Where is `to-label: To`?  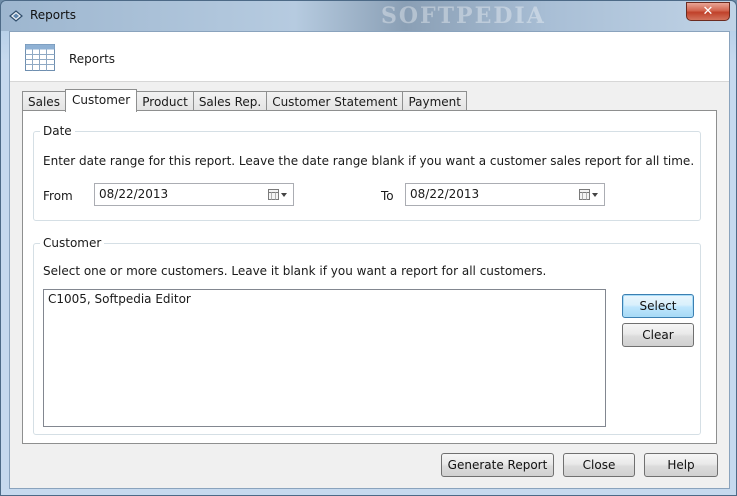
to-label: To is located at coordinates (387, 196).